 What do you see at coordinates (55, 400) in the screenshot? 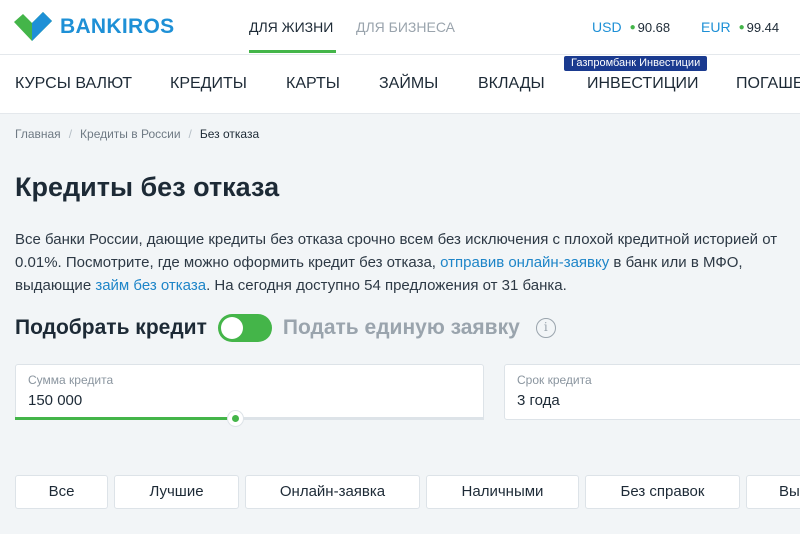
I see `loan-amount-value: 150 000` at bounding box center [55, 400].